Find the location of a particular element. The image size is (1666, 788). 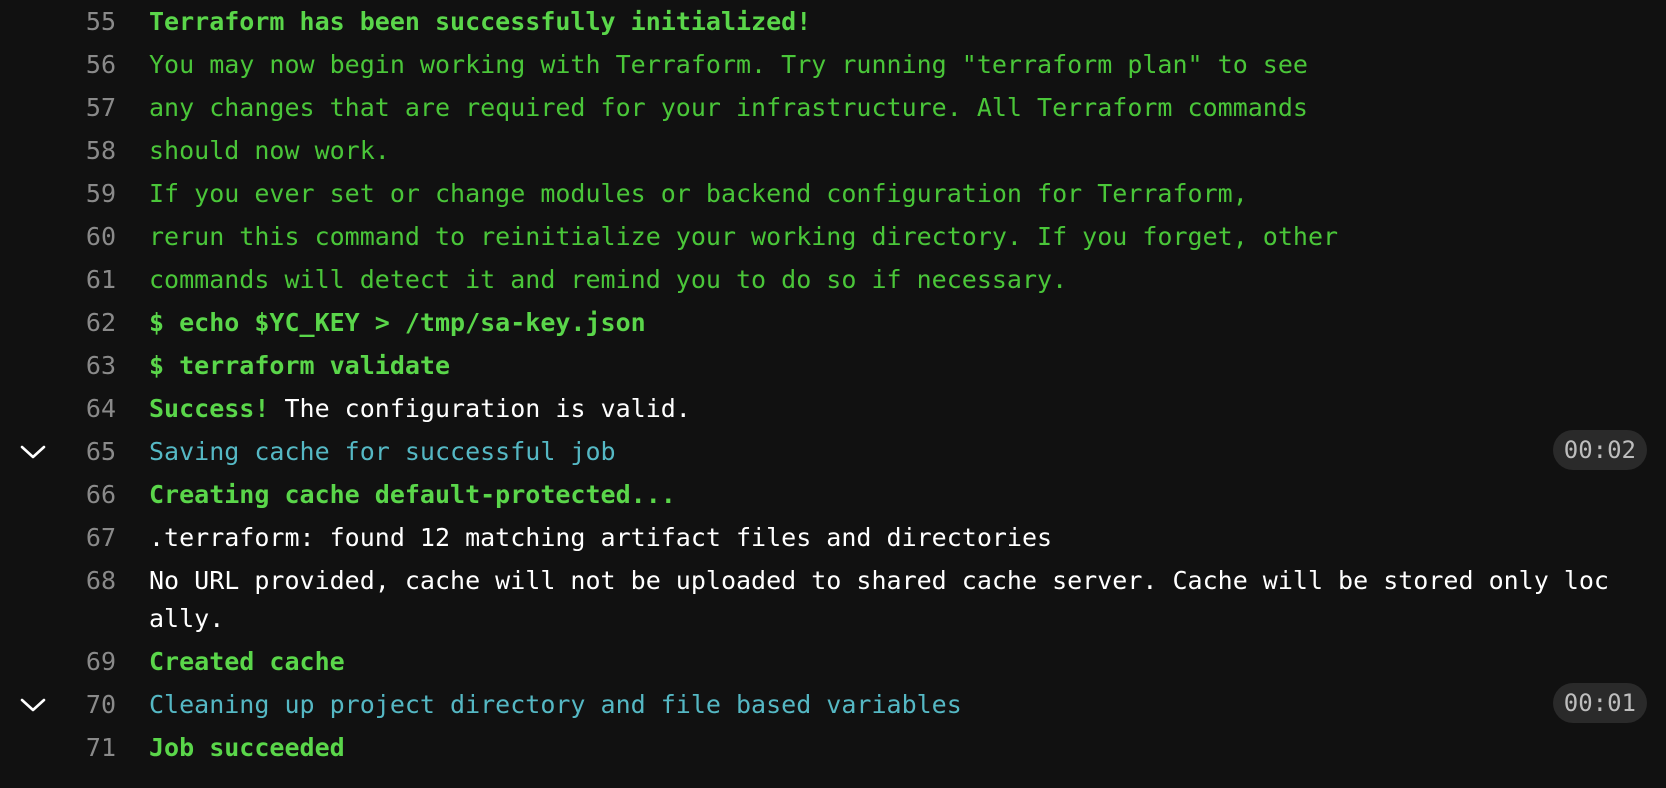

line-number: 67 is located at coordinates (58, 536).